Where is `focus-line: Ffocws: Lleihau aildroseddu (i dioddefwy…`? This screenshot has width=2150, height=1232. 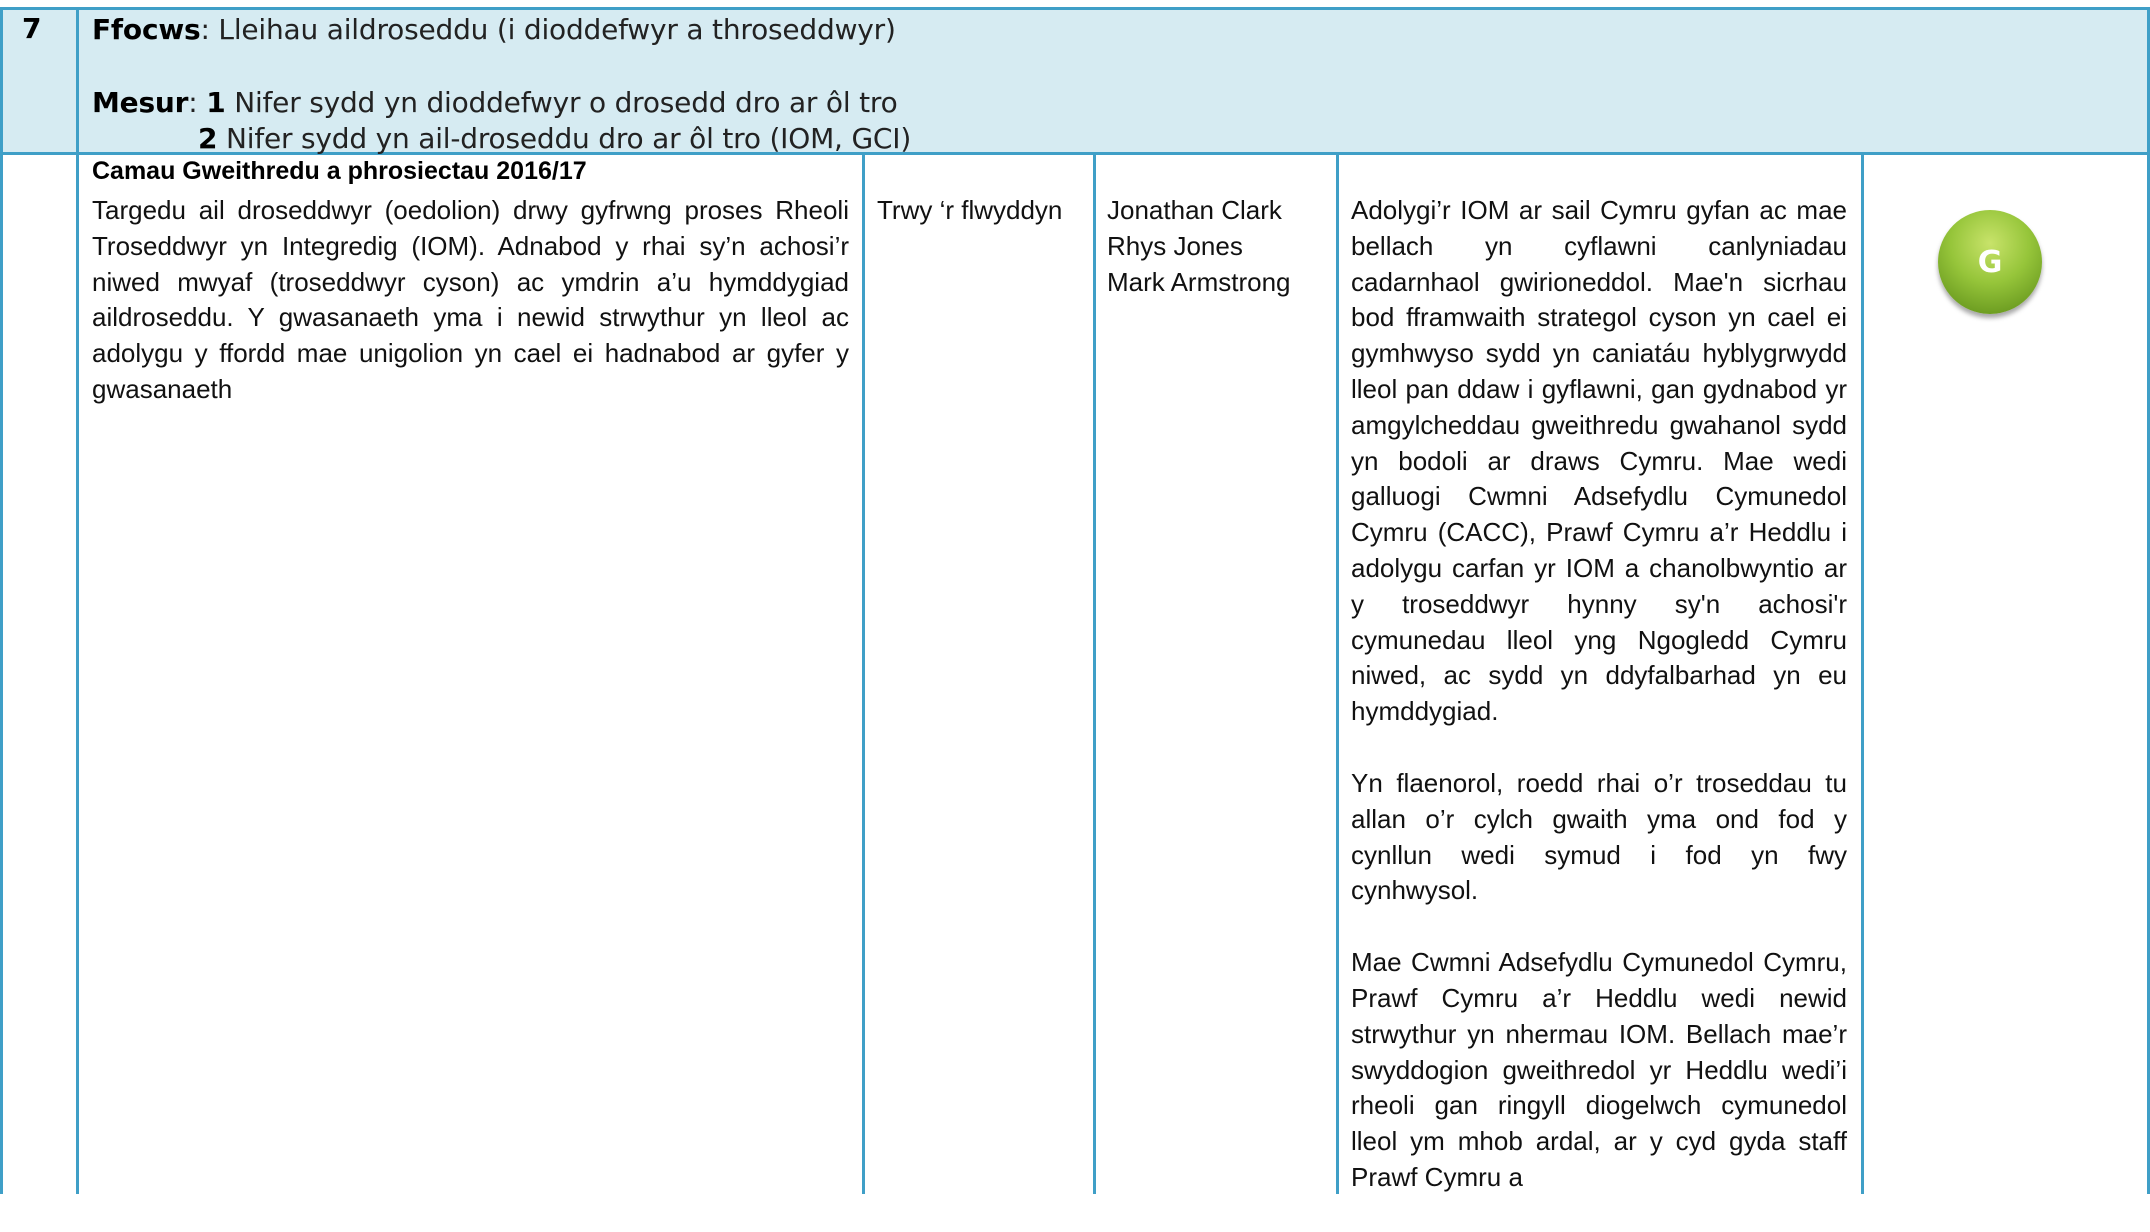
focus-line: Ffocws: Lleihau aildroseddu (i dioddefwy… is located at coordinates (494, 29).